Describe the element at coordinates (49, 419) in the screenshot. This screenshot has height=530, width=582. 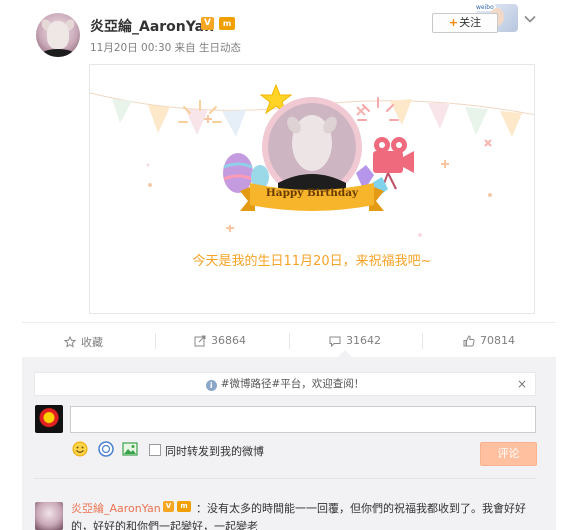
I see `current-user-avatar` at that location.